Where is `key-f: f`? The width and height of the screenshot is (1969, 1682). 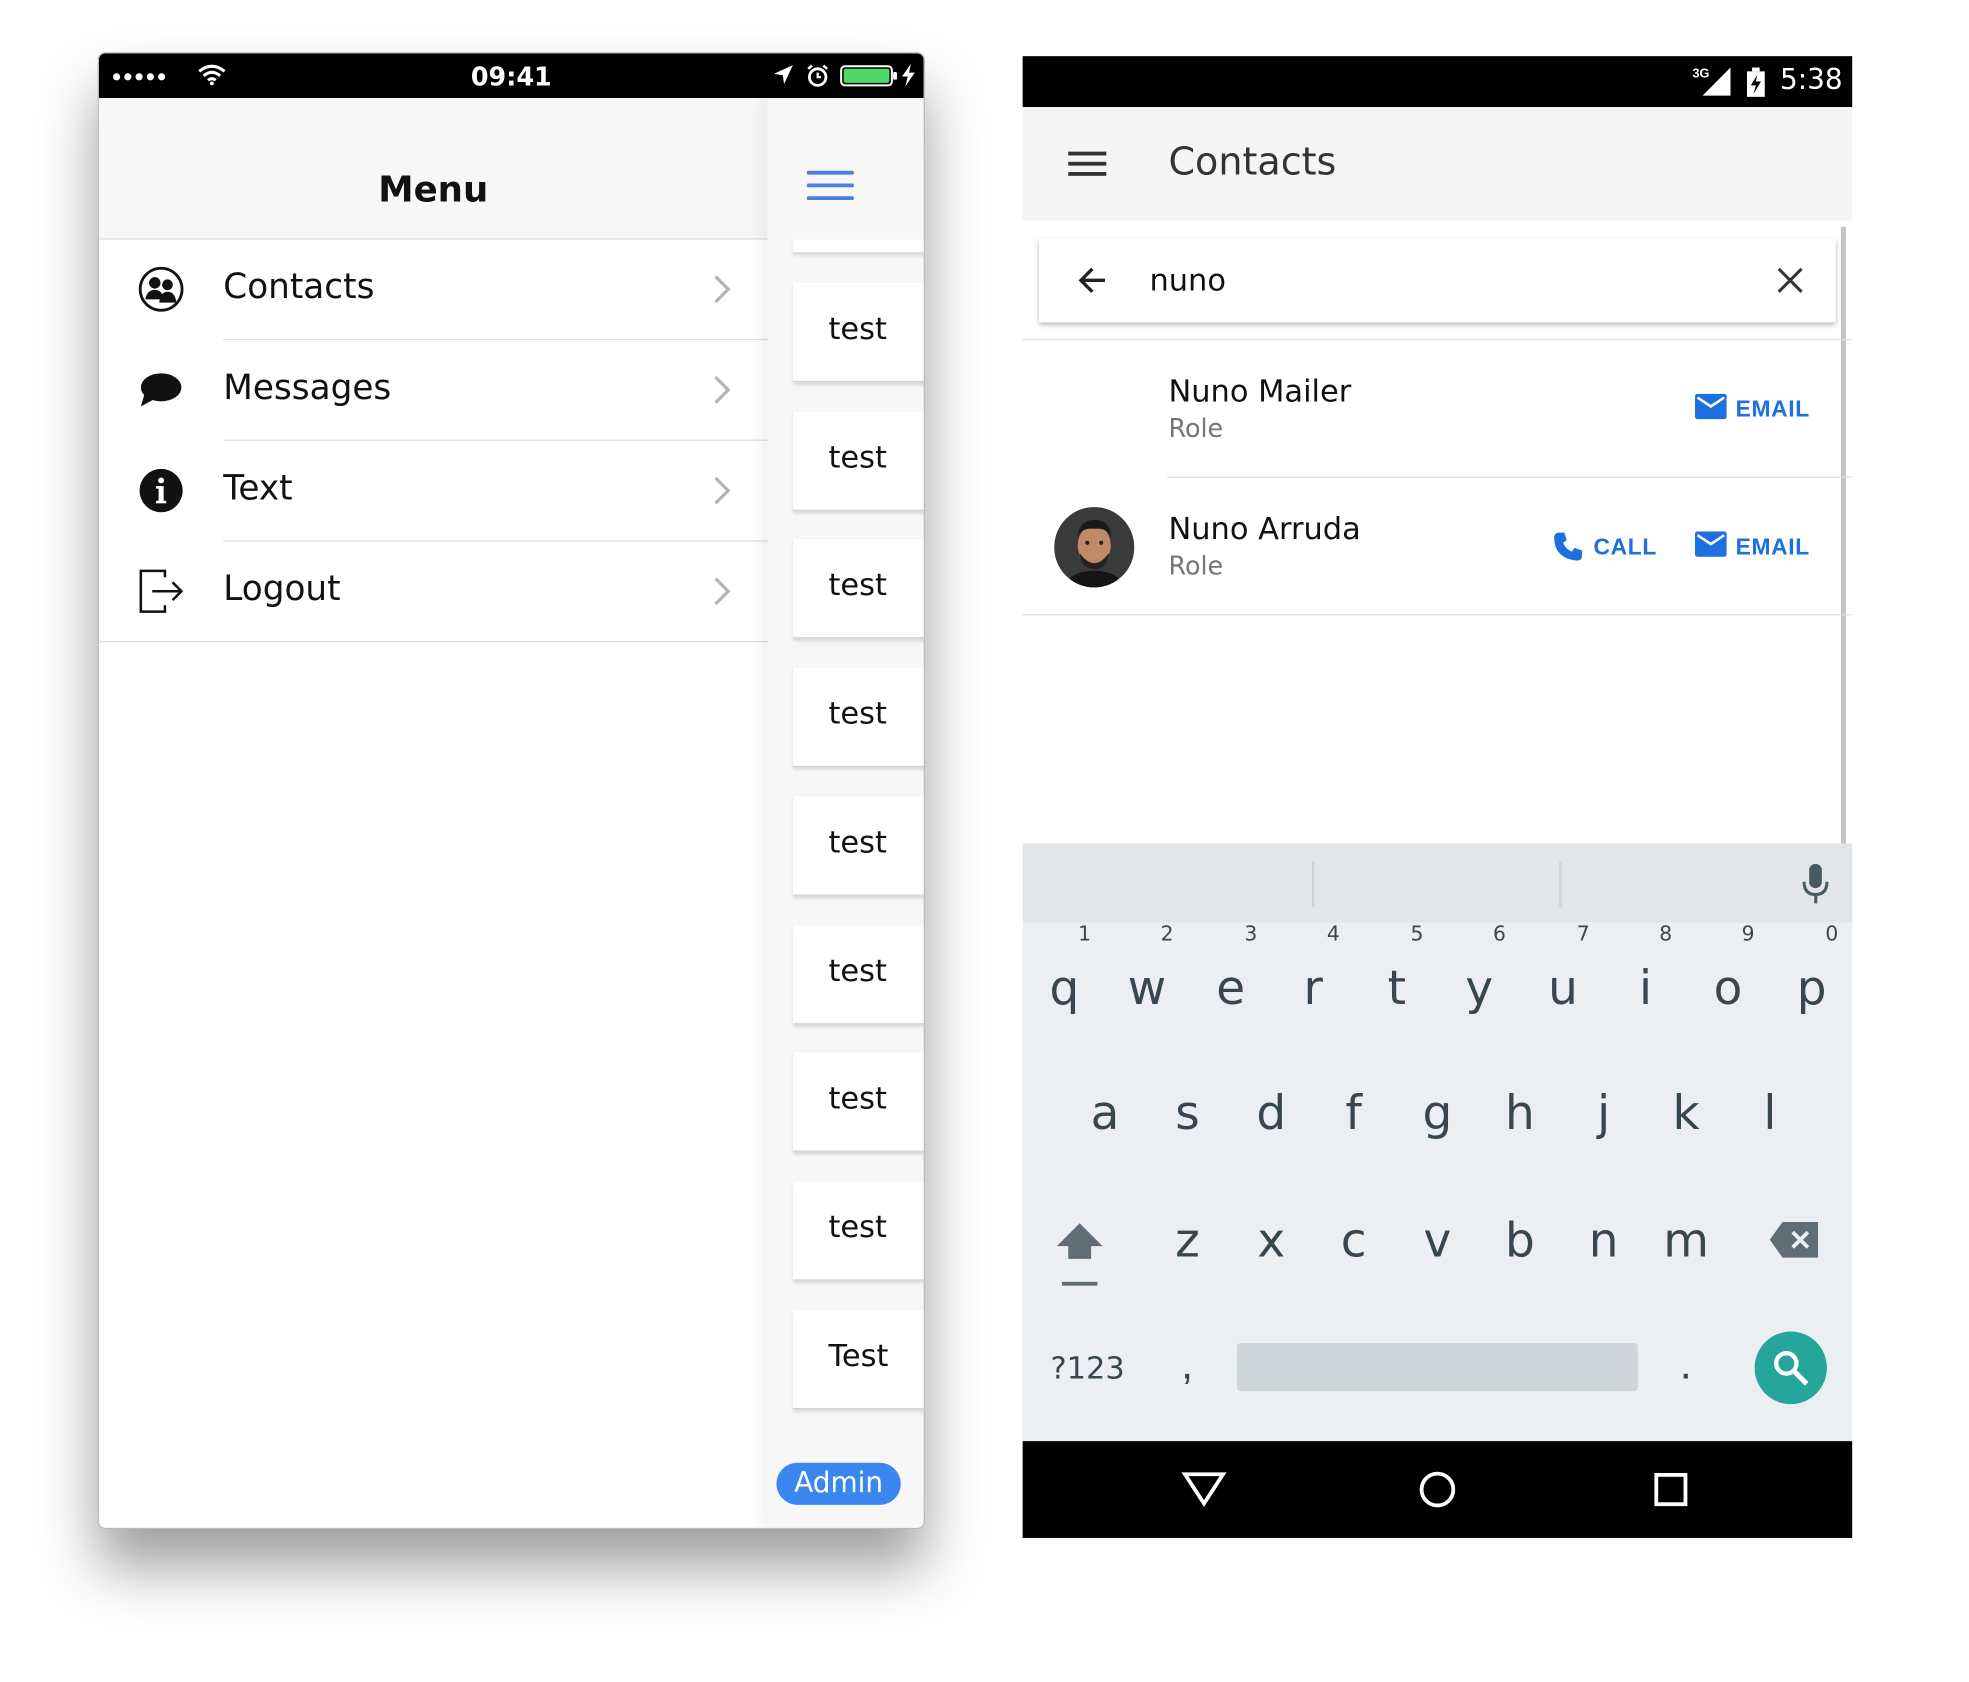 key-f: f is located at coordinates (1354, 1113).